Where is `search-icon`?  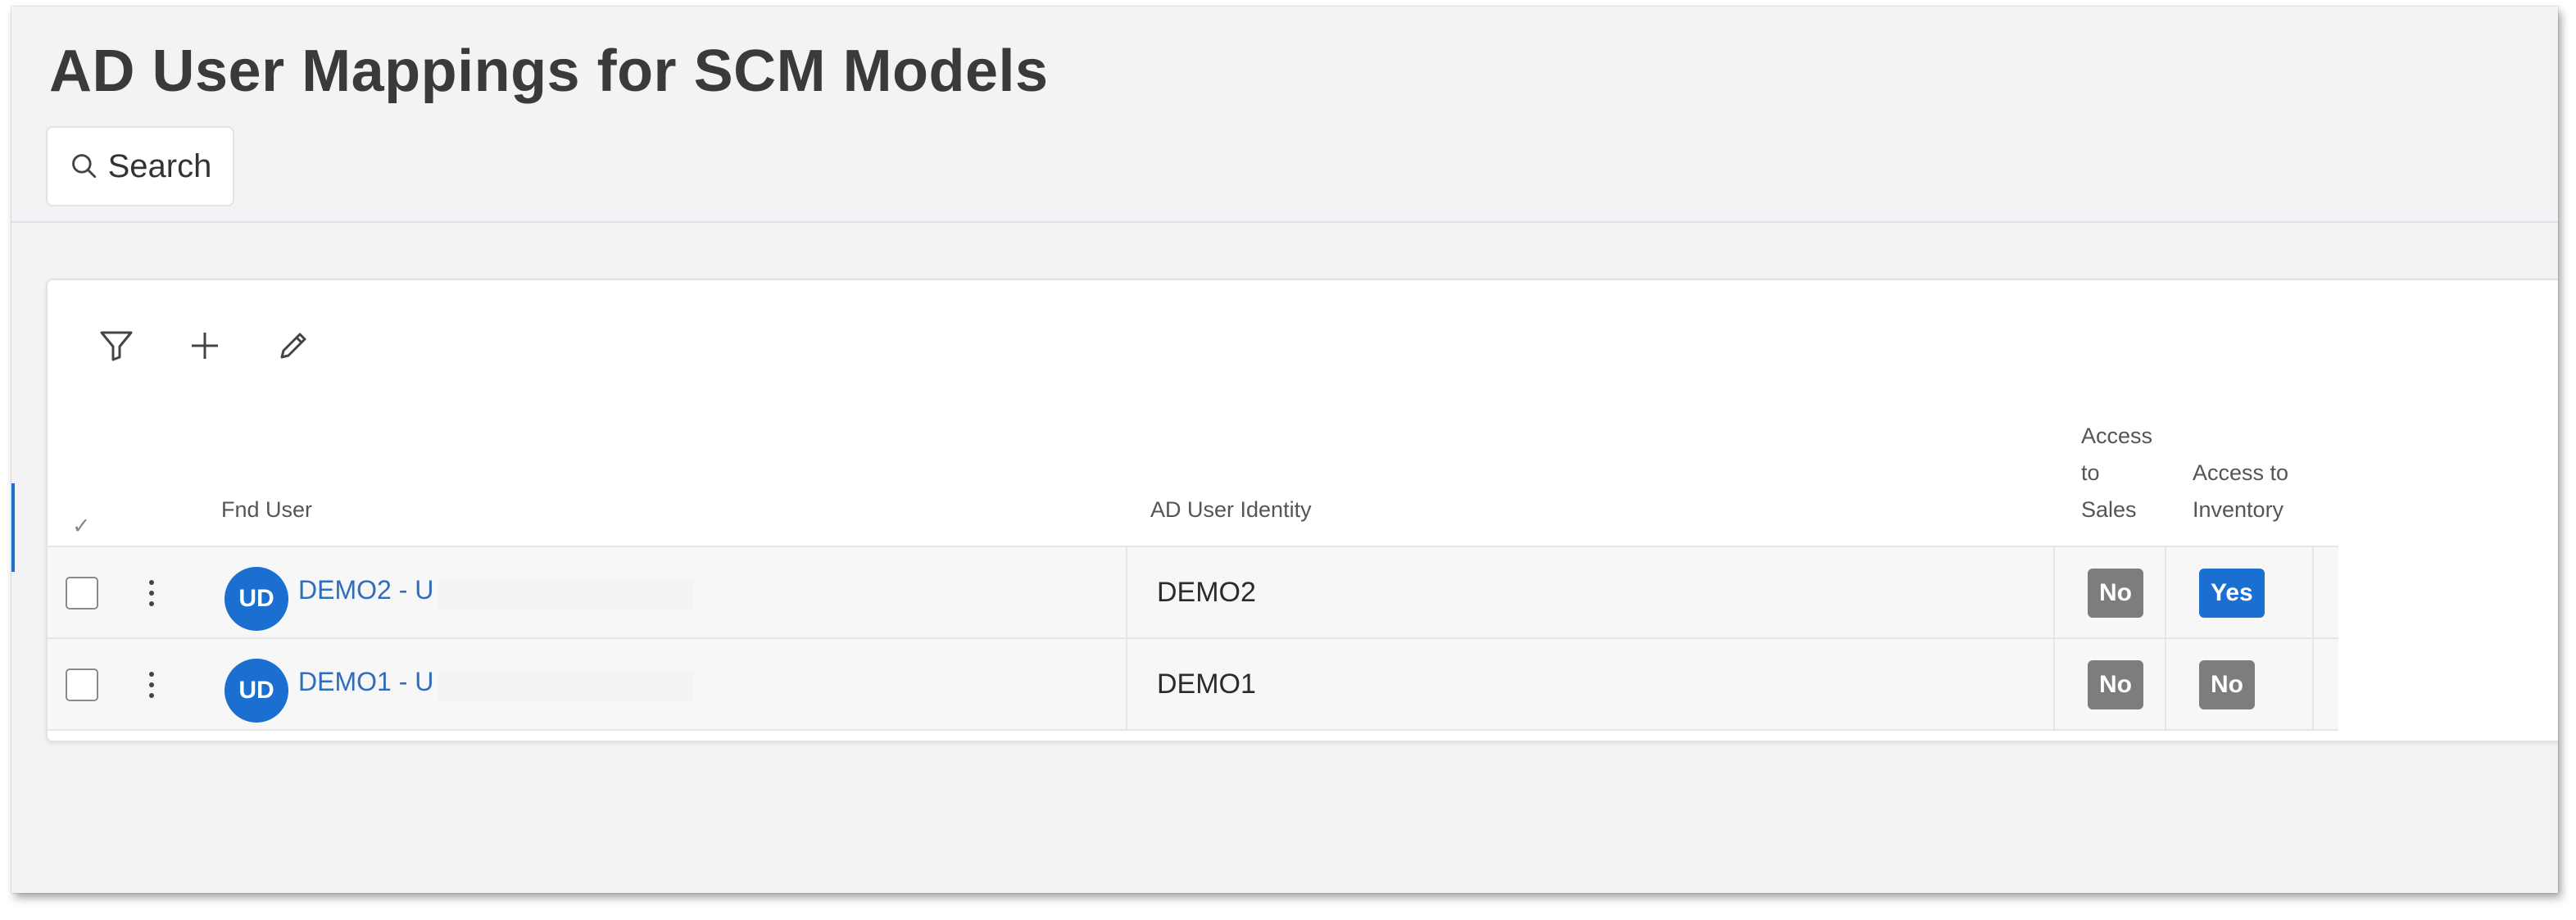 search-icon is located at coordinates (83, 166).